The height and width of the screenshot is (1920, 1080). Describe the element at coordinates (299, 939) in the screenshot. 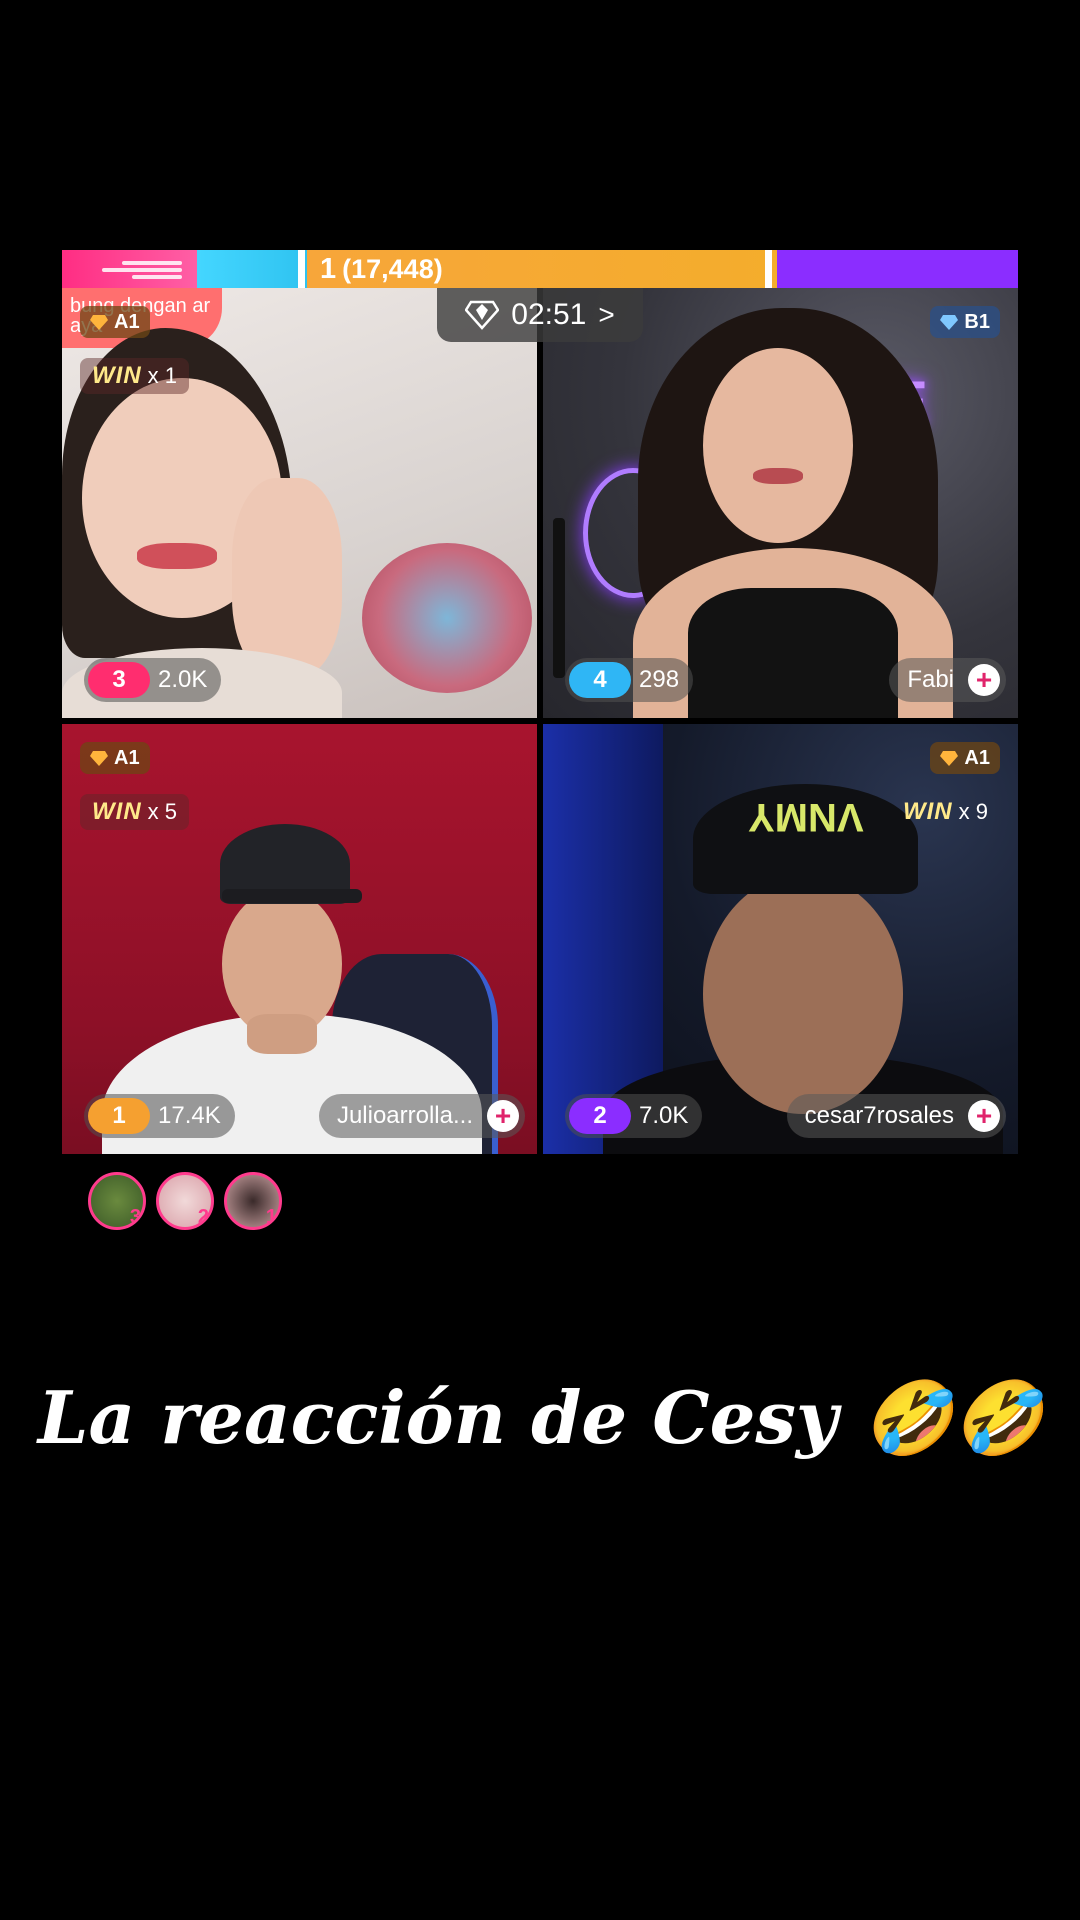

I see `participant-tile-3: A1 WIN x 5 1 17.4K Julioarrolla... +` at that location.